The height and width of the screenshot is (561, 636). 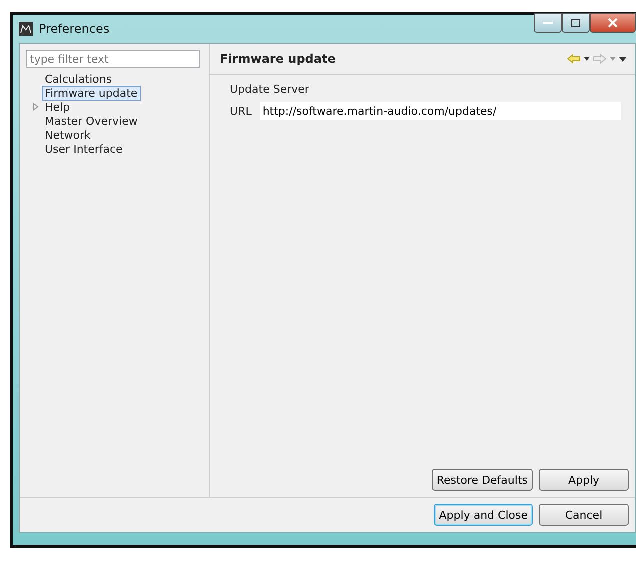 I want to click on maximize-icon, so click(x=576, y=23).